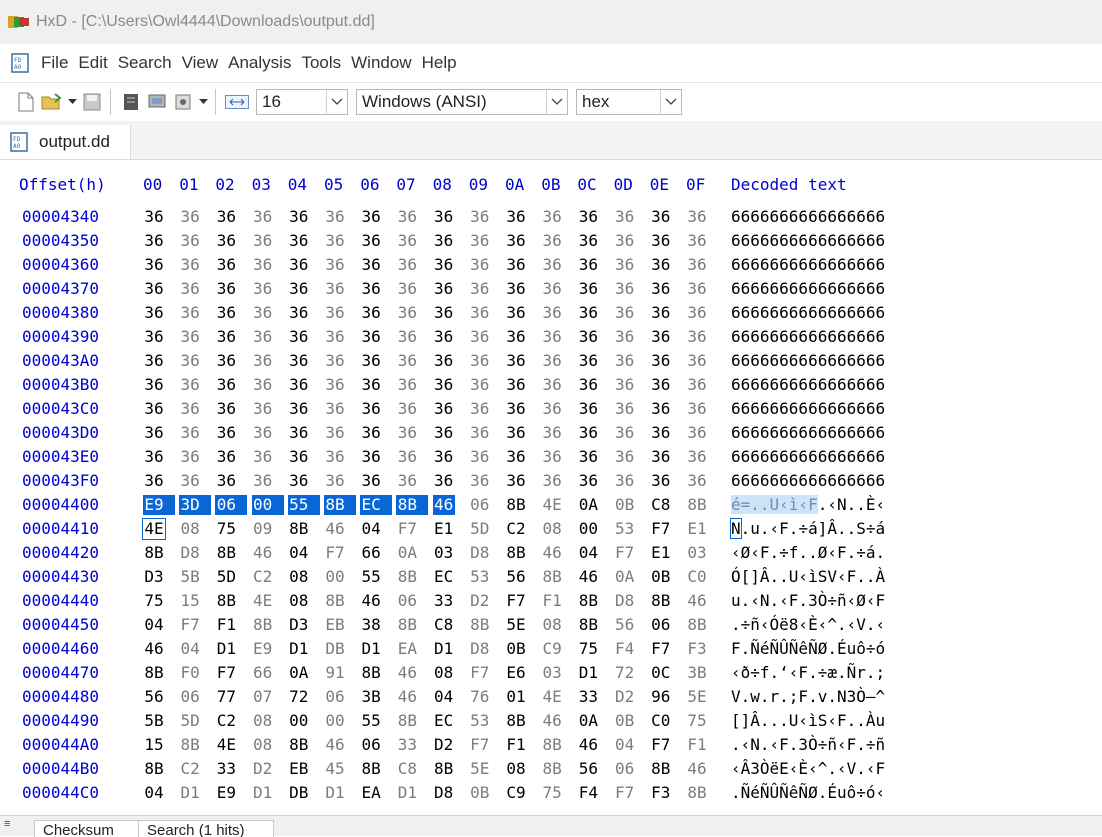 Image resolution: width=1102 pixels, height=837 pixels. What do you see at coordinates (516, 745) in the screenshot?
I see `hex-byte: F1` at bounding box center [516, 745].